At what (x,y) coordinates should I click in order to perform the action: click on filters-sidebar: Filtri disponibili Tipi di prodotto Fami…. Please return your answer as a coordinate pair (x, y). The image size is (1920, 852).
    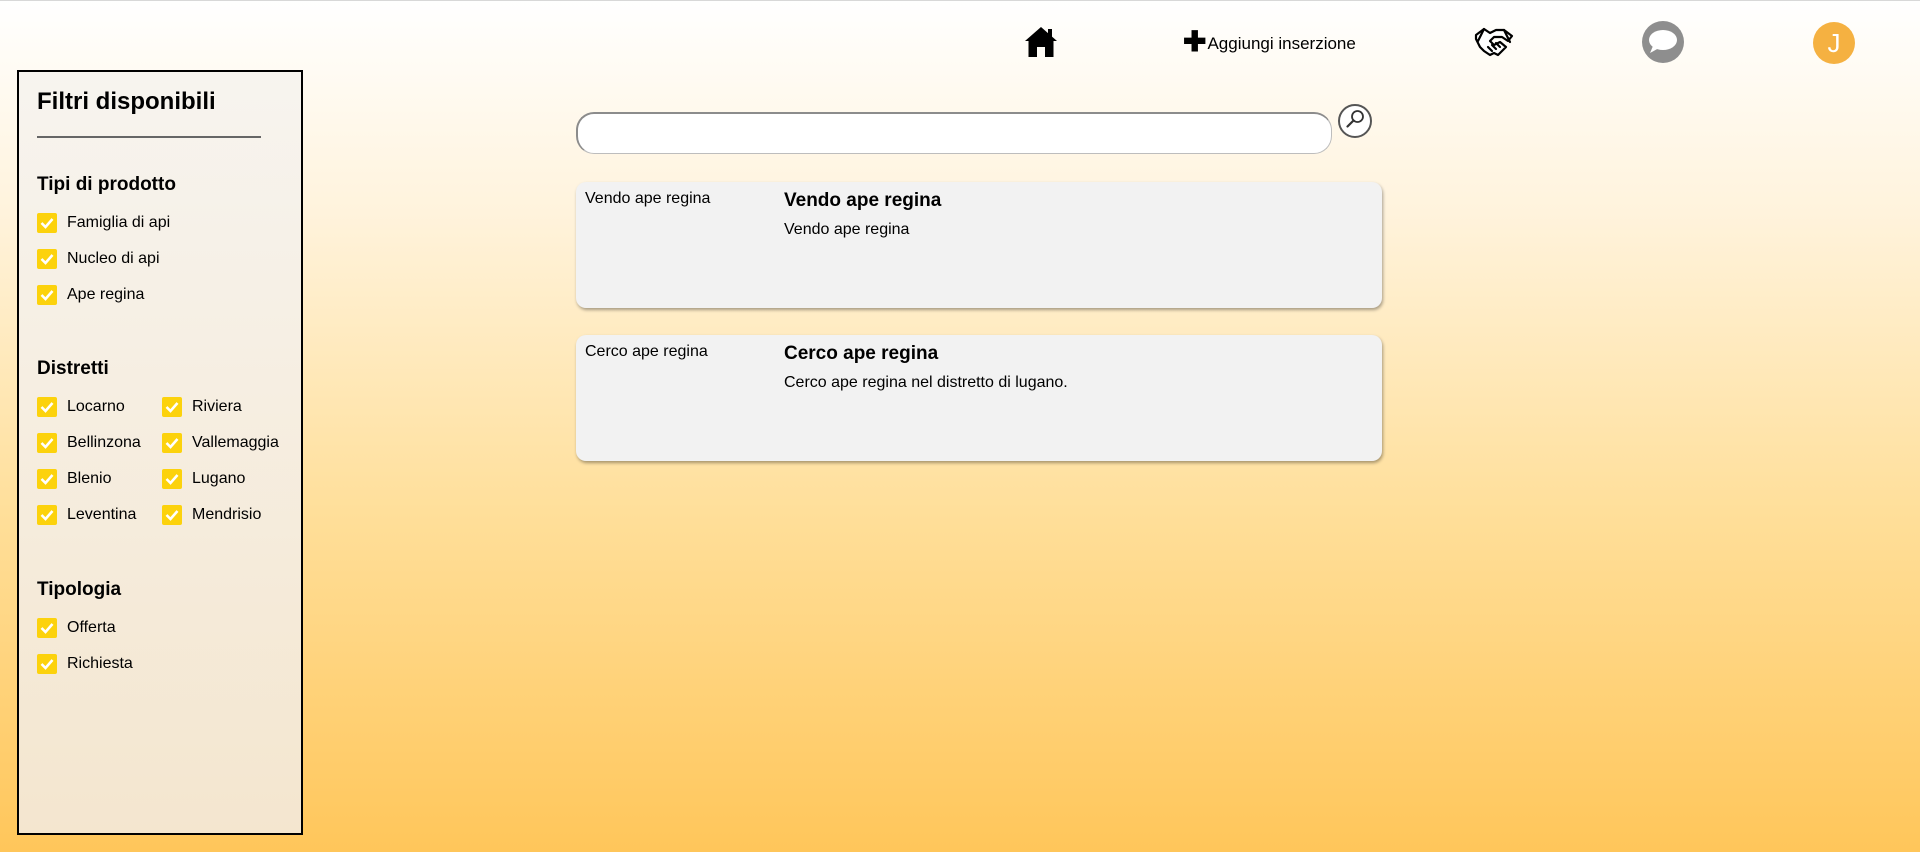
    Looking at the image, I should click on (160, 452).